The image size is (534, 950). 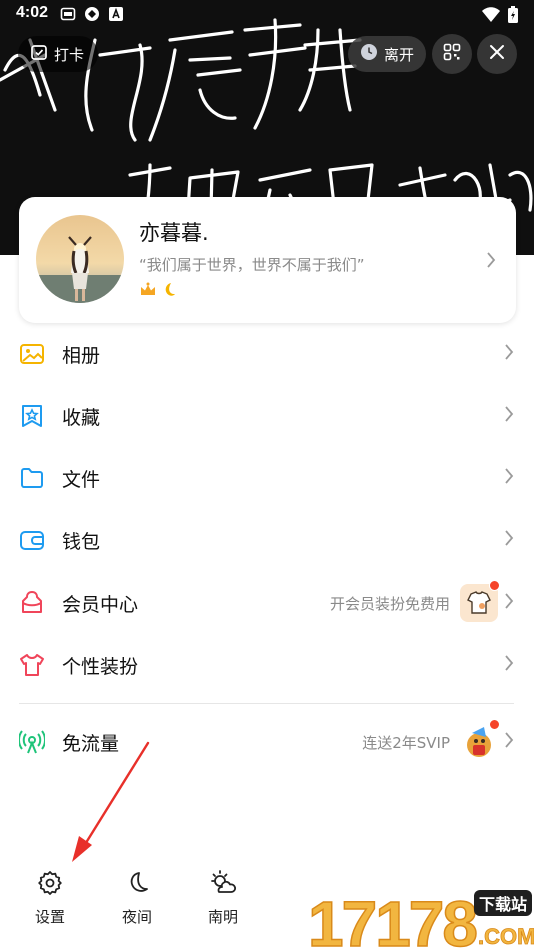 What do you see at coordinates (136, 917) in the screenshot?
I see `night-mode-label: 夜间` at bounding box center [136, 917].